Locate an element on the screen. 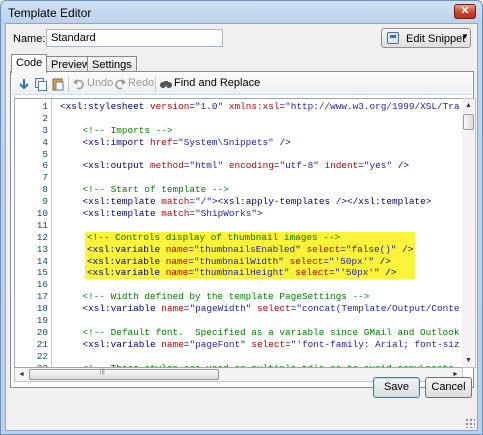  code-token: <xsl:import is located at coordinates (105, 142).